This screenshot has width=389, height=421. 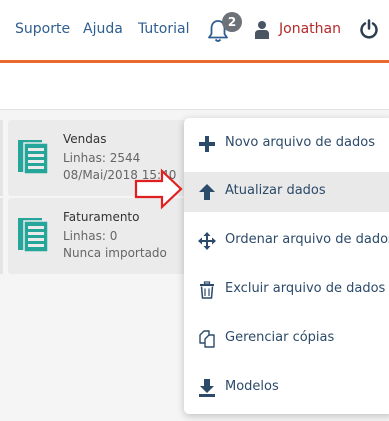 What do you see at coordinates (280, 337) in the screenshot?
I see `menu-item-label: Gerenciar cópias` at bounding box center [280, 337].